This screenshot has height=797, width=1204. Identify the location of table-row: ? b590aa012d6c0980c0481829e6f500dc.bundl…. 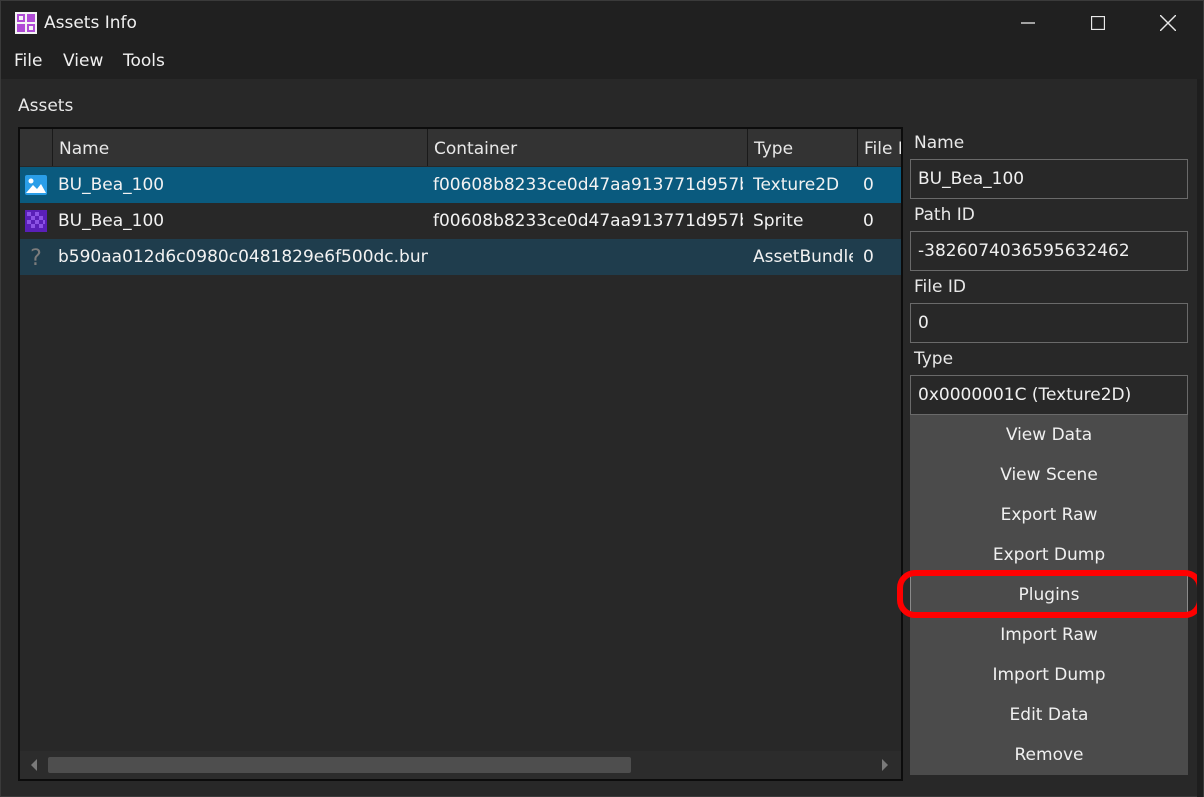
(460, 257).